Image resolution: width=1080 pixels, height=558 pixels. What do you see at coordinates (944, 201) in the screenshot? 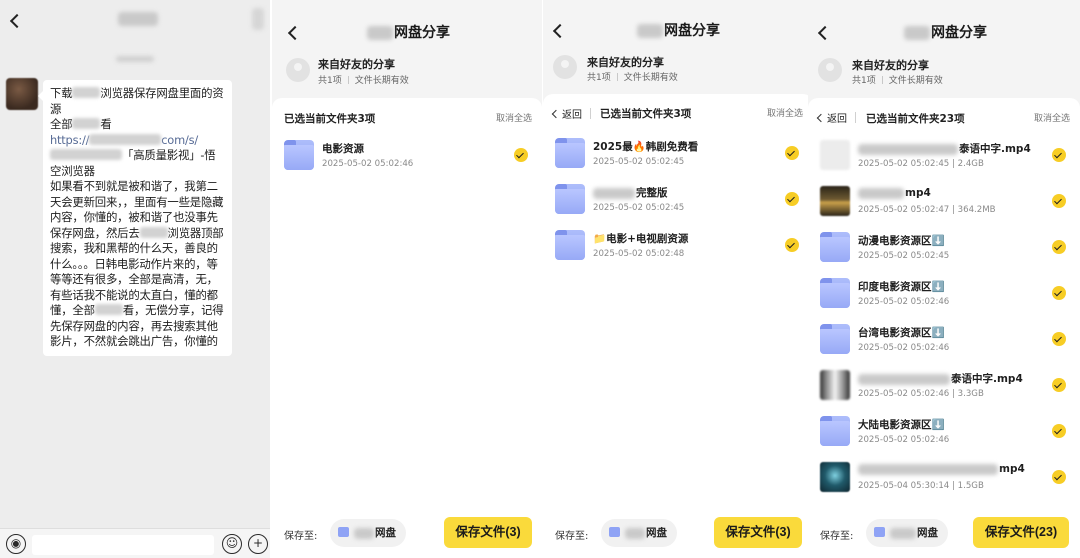
I see `list-item: mp4 2025-05-02 05:02:47 | 364.2MB` at bounding box center [944, 201].